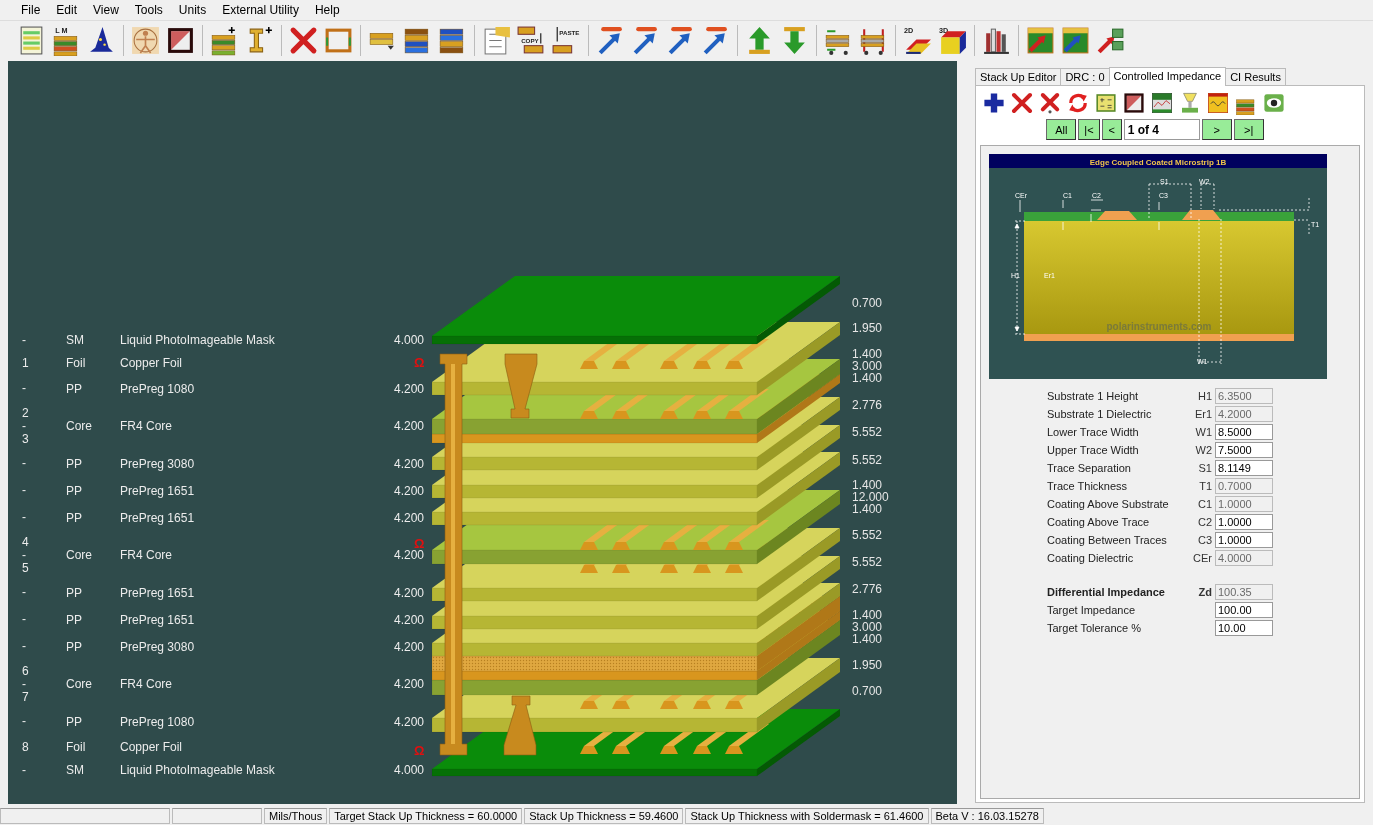  Describe the element at coordinates (867, 589) in the screenshot. I see `thickness-label: 2.776` at that location.